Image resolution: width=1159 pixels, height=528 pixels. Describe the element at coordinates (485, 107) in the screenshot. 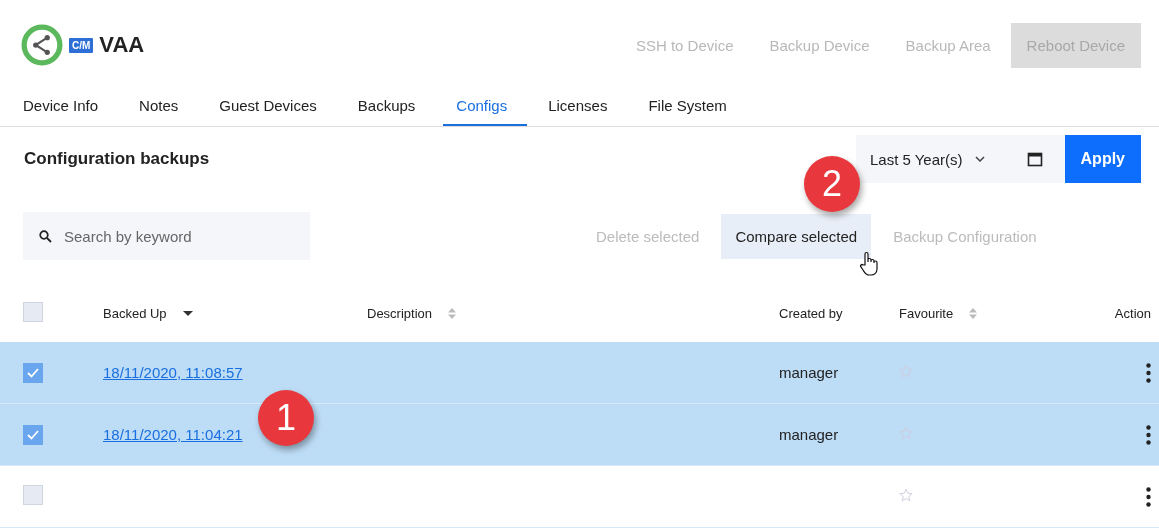

I see `tab: Configs` at that location.